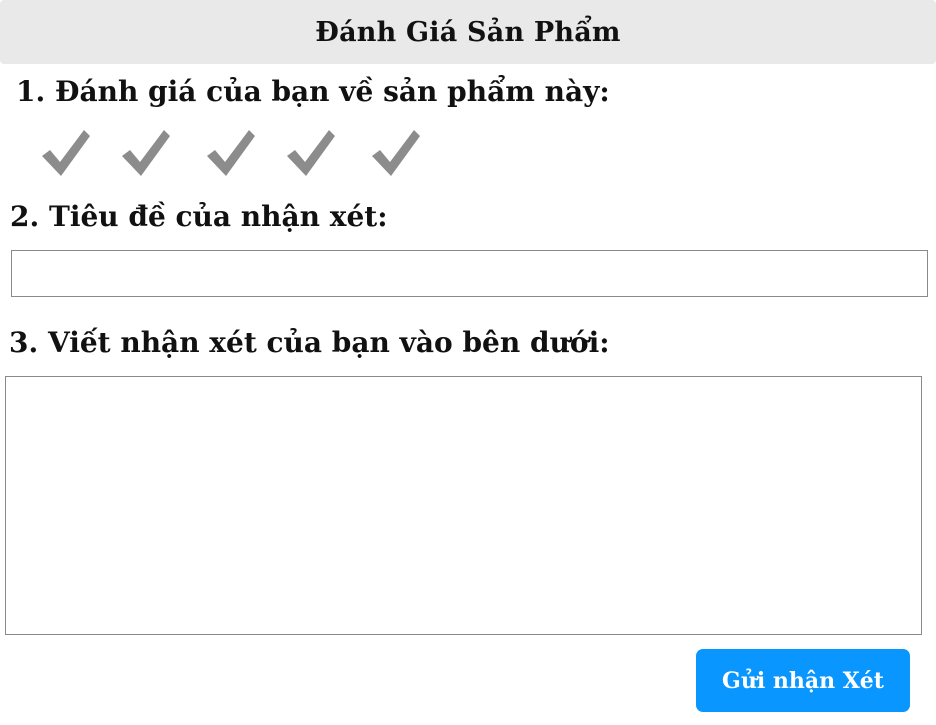 This screenshot has width=936, height=725. I want to click on rating-checkmark-3-icon, so click(231, 154).